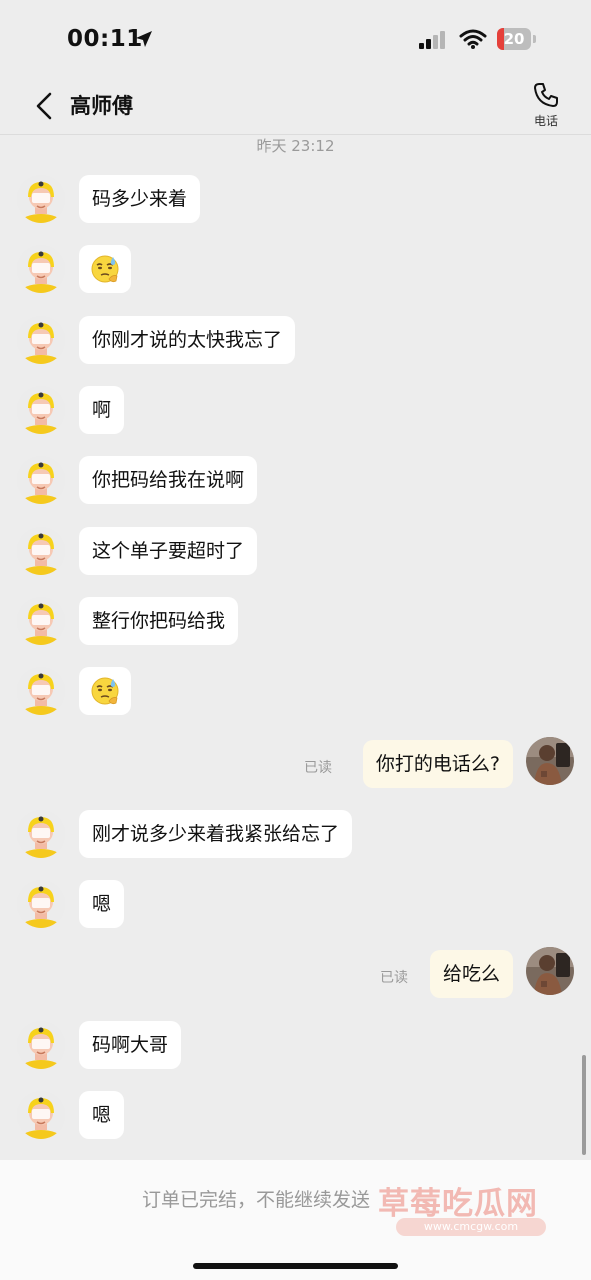 This screenshot has width=591, height=1280. What do you see at coordinates (168, 480) in the screenshot?
I see `message-bubble: 你把码给我在说啊` at bounding box center [168, 480].